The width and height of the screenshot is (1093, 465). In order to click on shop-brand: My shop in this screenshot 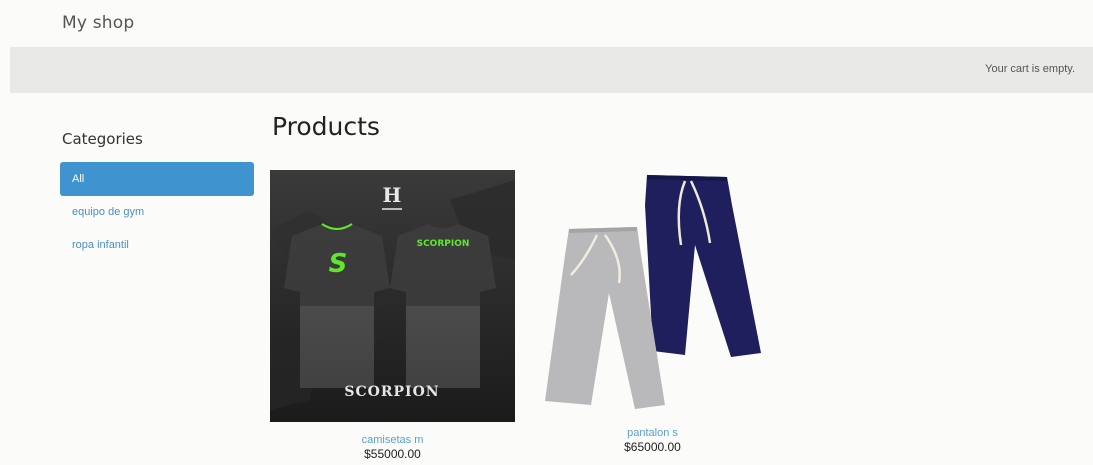, I will do `click(98, 23)`.